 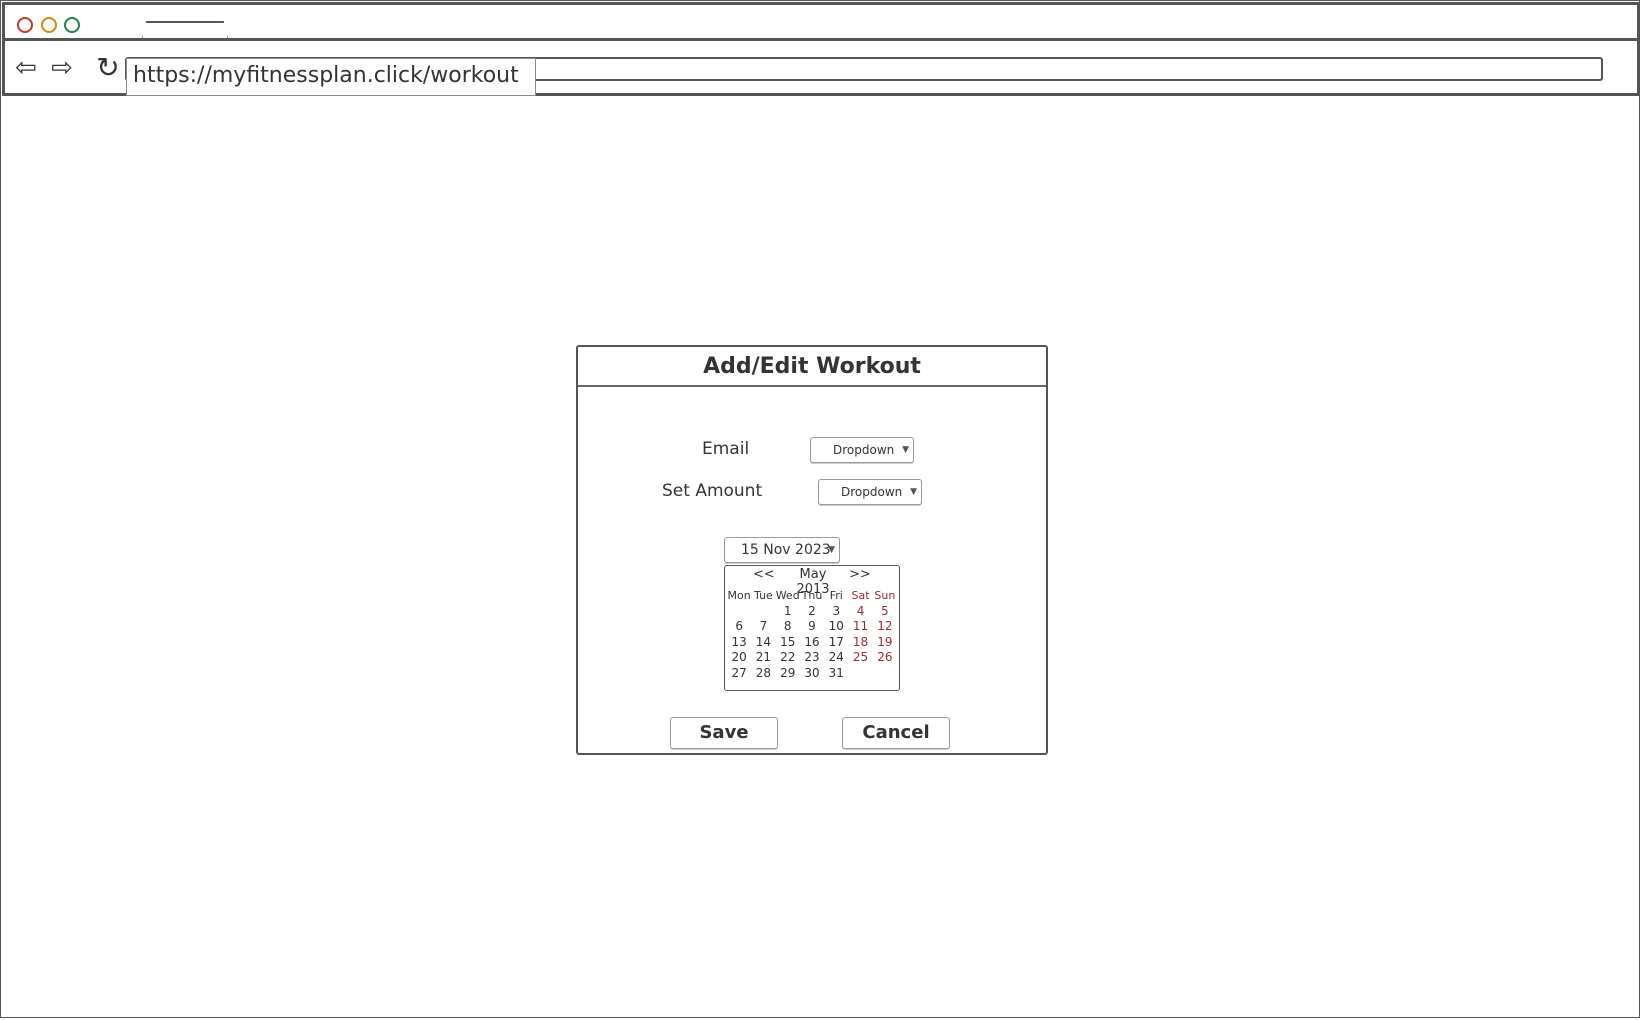 I want to click on calendar-weekday: Tue, so click(x=763, y=595).